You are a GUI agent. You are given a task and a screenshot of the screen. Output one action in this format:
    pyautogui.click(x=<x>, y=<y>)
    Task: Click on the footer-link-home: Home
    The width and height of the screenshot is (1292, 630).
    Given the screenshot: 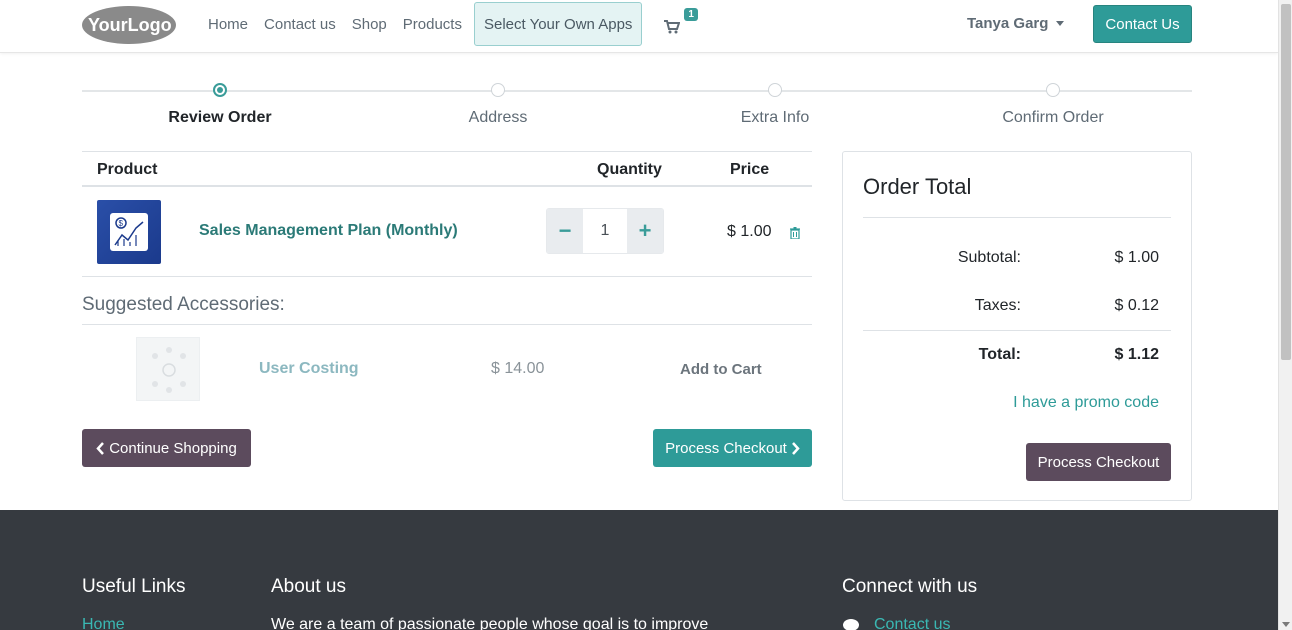 What is the action you would take?
    pyautogui.click(x=103, y=623)
    